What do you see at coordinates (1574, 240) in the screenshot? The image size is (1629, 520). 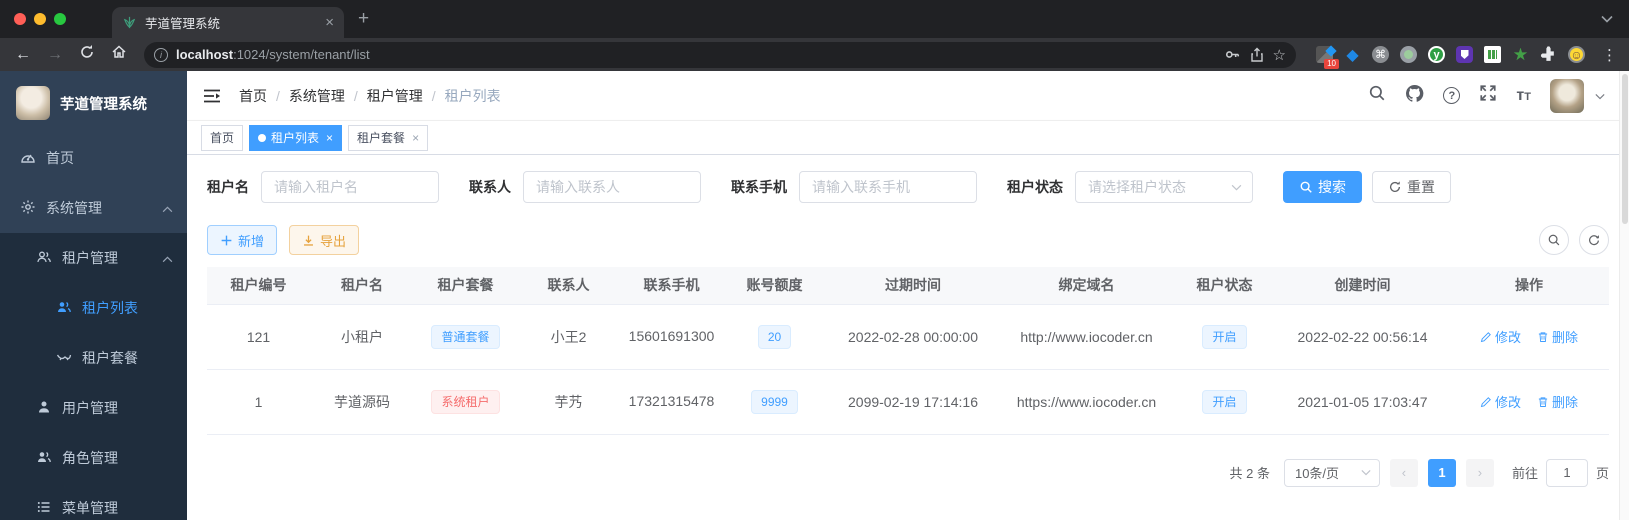 I see `table-tools` at bounding box center [1574, 240].